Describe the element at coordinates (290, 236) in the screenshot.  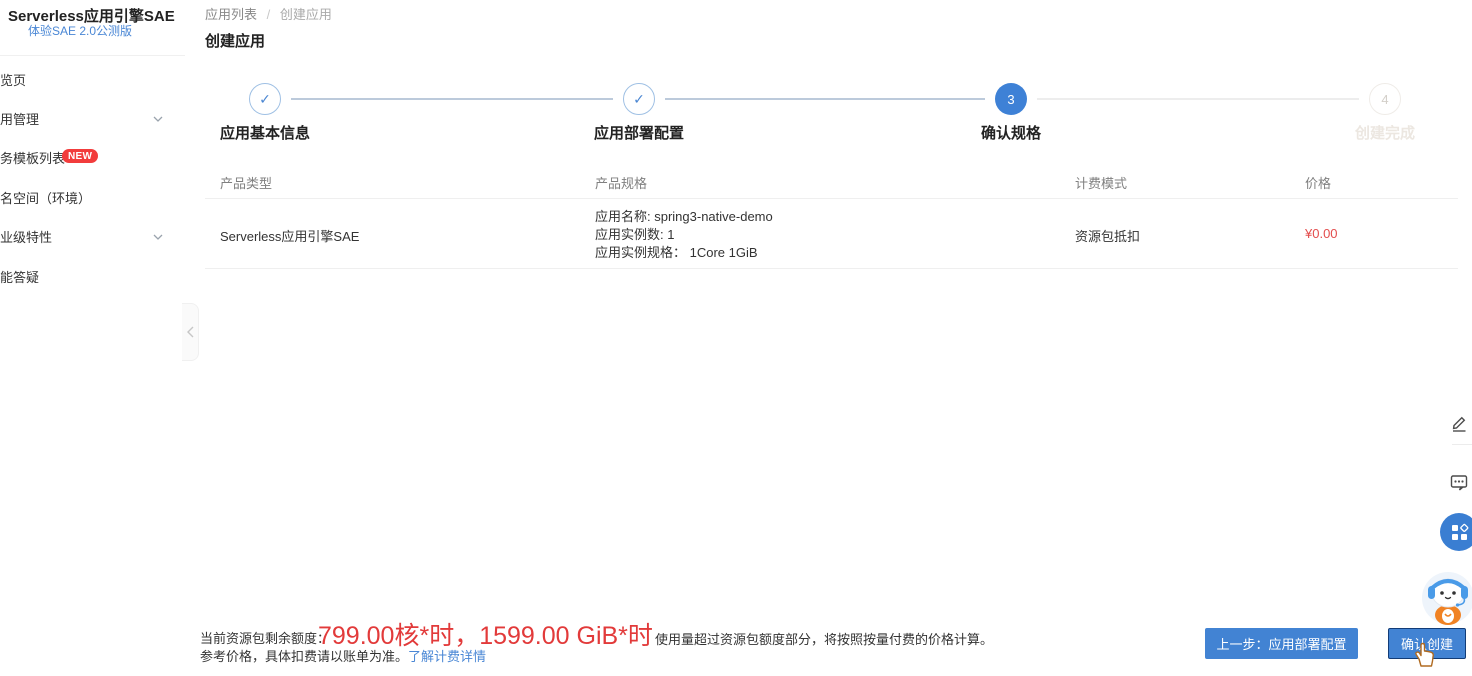
I see `cell-product-type: Serverless应用引擎SAE` at that location.